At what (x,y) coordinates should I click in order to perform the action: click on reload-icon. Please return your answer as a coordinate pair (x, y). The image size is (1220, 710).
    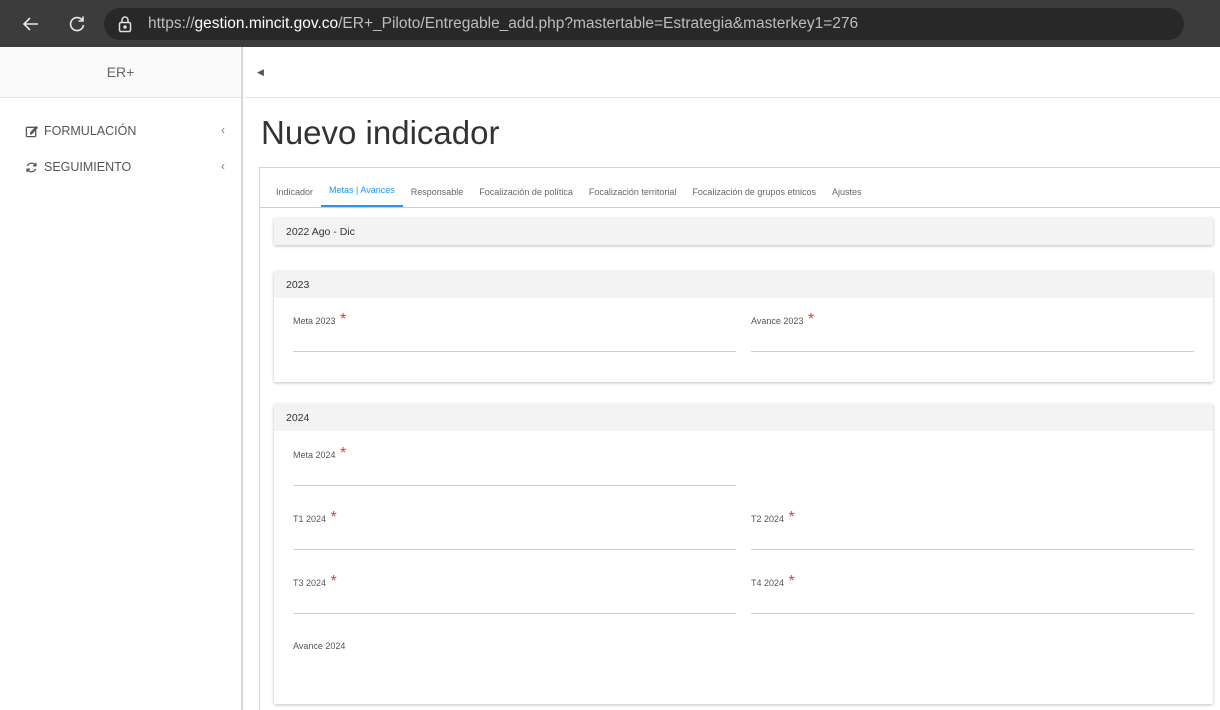
    Looking at the image, I should click on (77, 23).